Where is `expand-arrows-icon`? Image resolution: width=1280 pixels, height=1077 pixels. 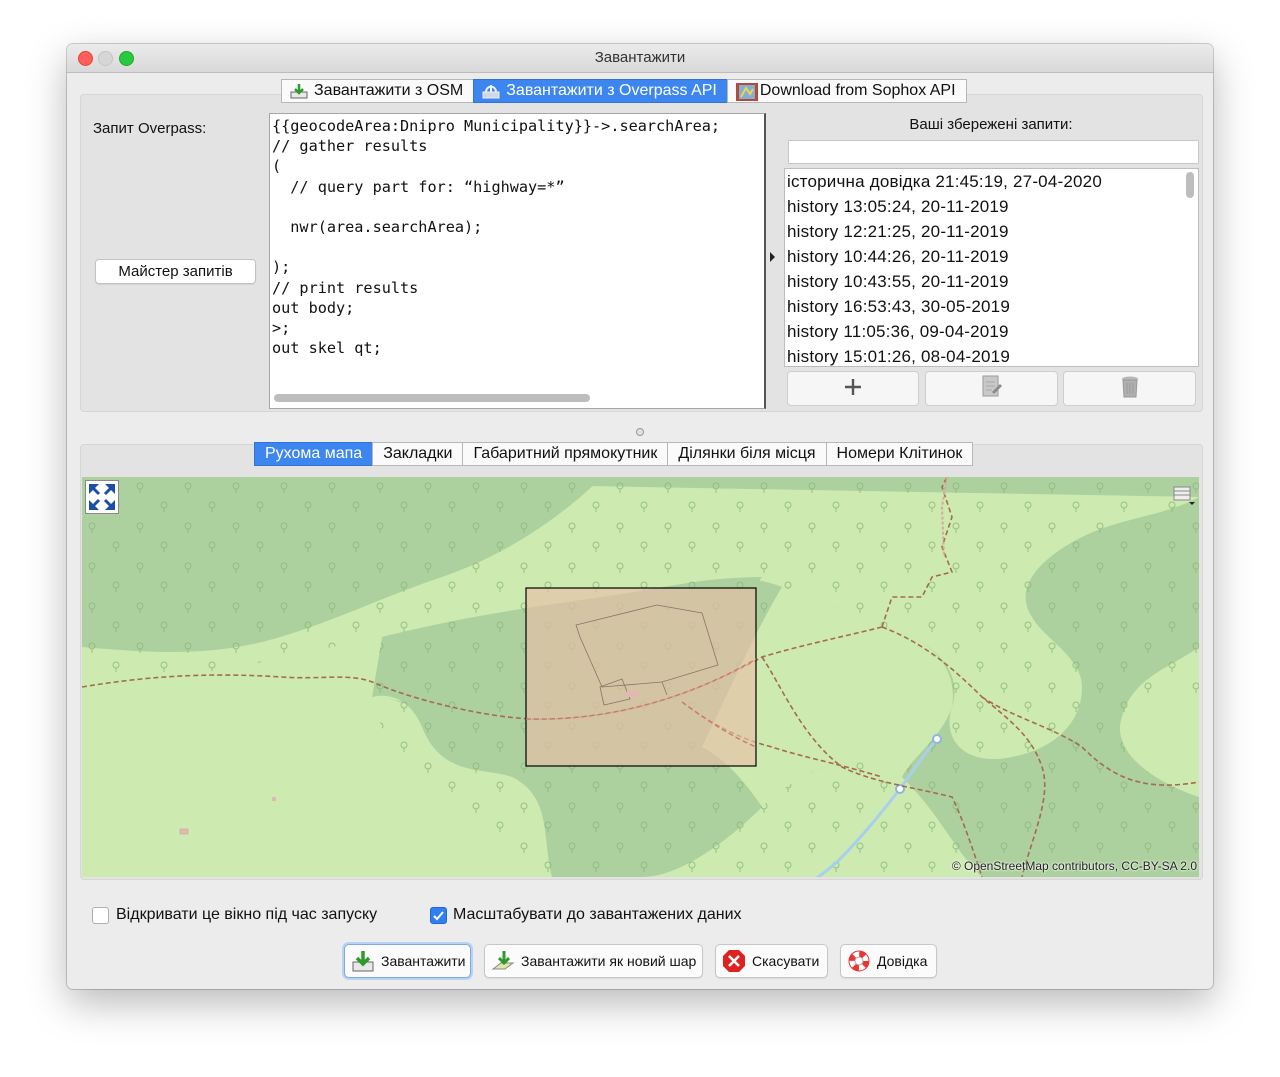
expand-arrows-icon is located at coordinates (102, 497).